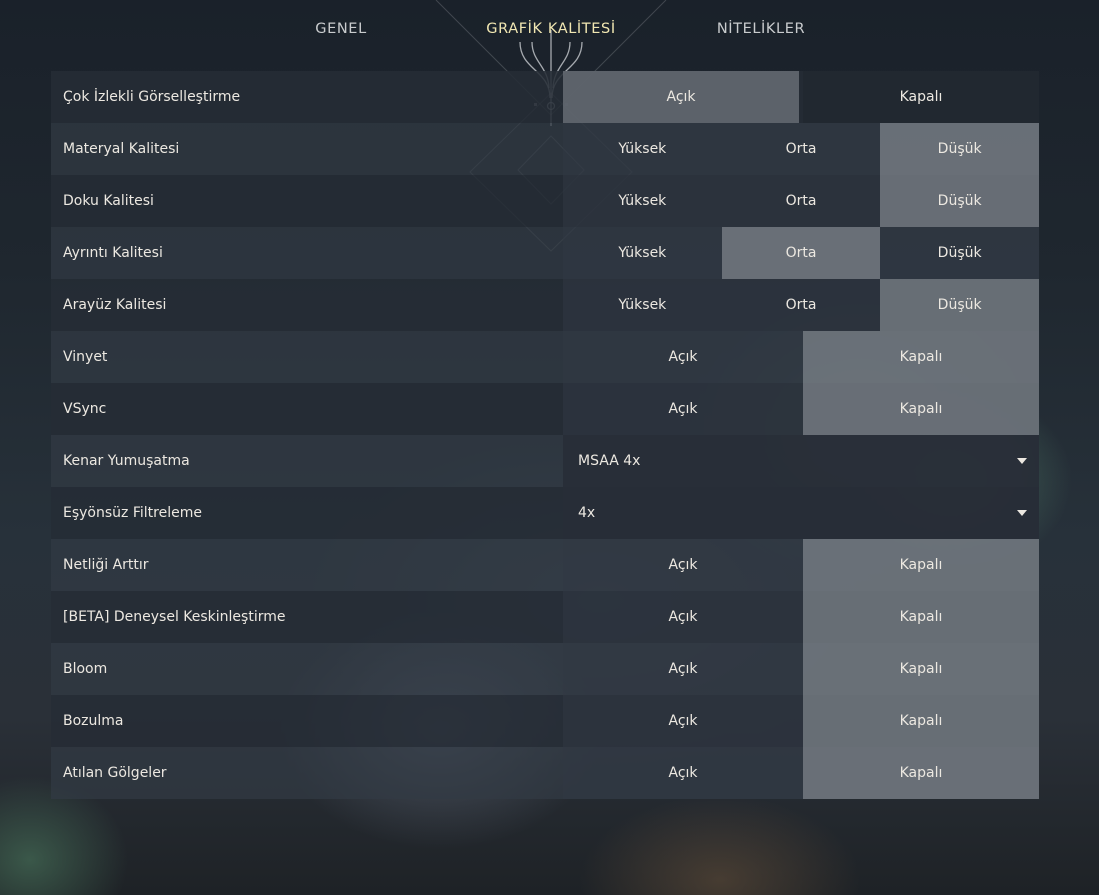  I want to click on setting-label: Vinyet, so click(85, 357).